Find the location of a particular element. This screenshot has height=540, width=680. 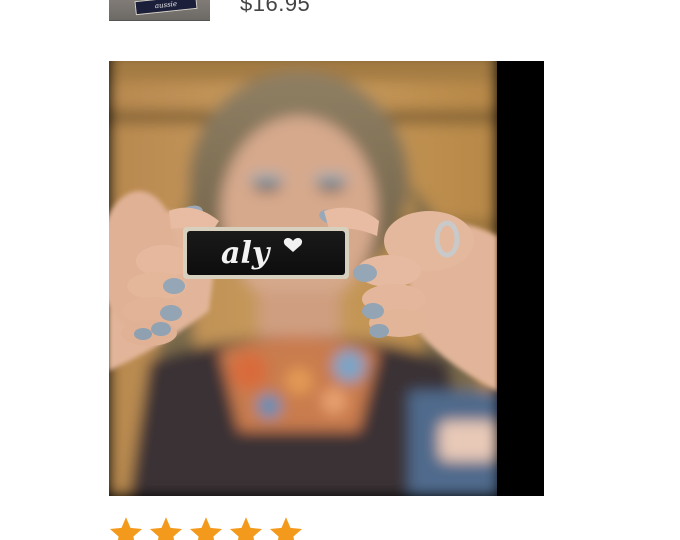

thumbnail-name-tag: aussie is located at coordinates (166, 8).